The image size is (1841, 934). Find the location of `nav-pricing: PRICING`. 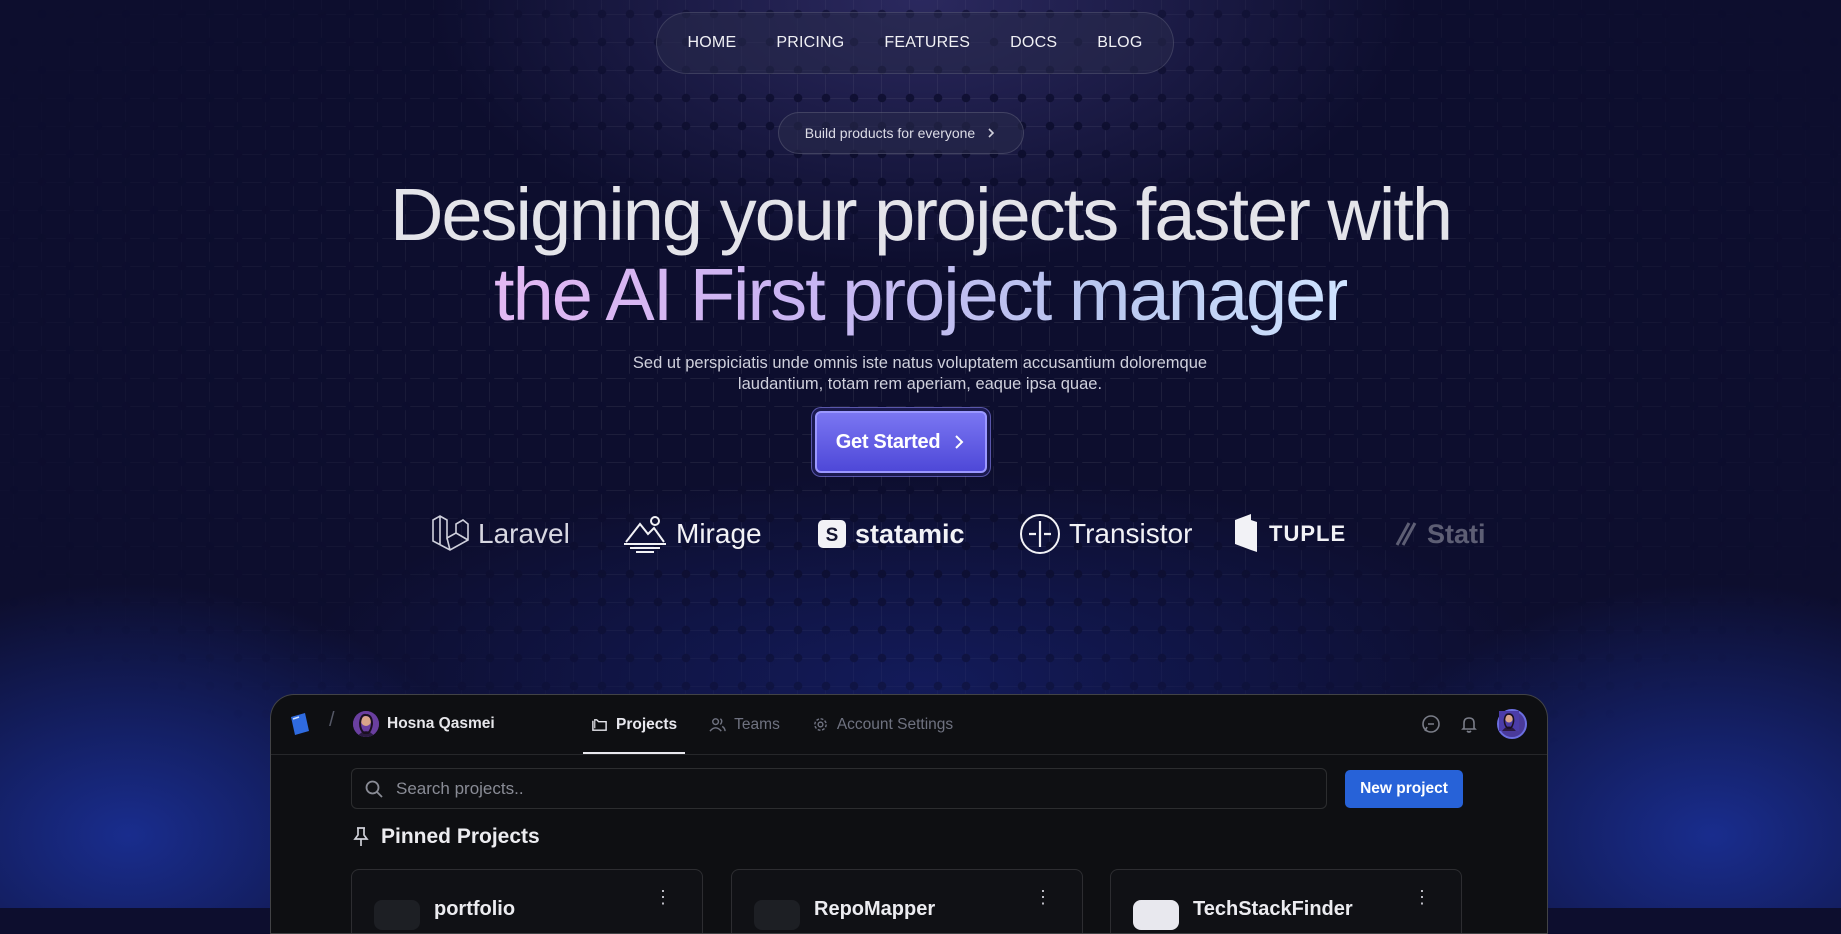

nav-pricing: PRICING is located at coordinates (810, 43).